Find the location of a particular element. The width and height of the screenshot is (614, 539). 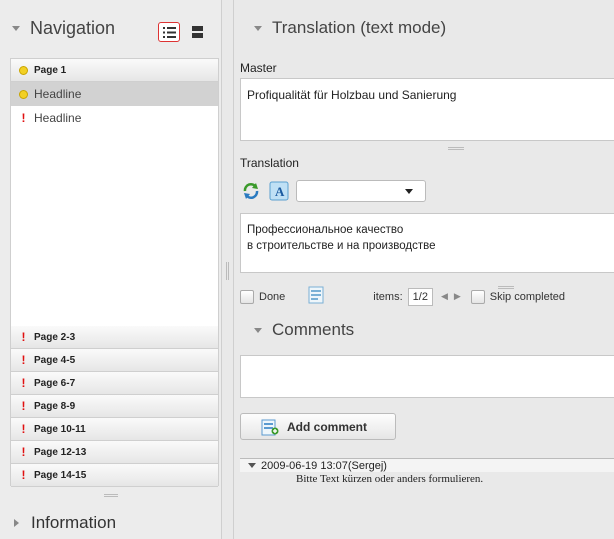

comments-title: Comments is located at coordinates (313, 329).